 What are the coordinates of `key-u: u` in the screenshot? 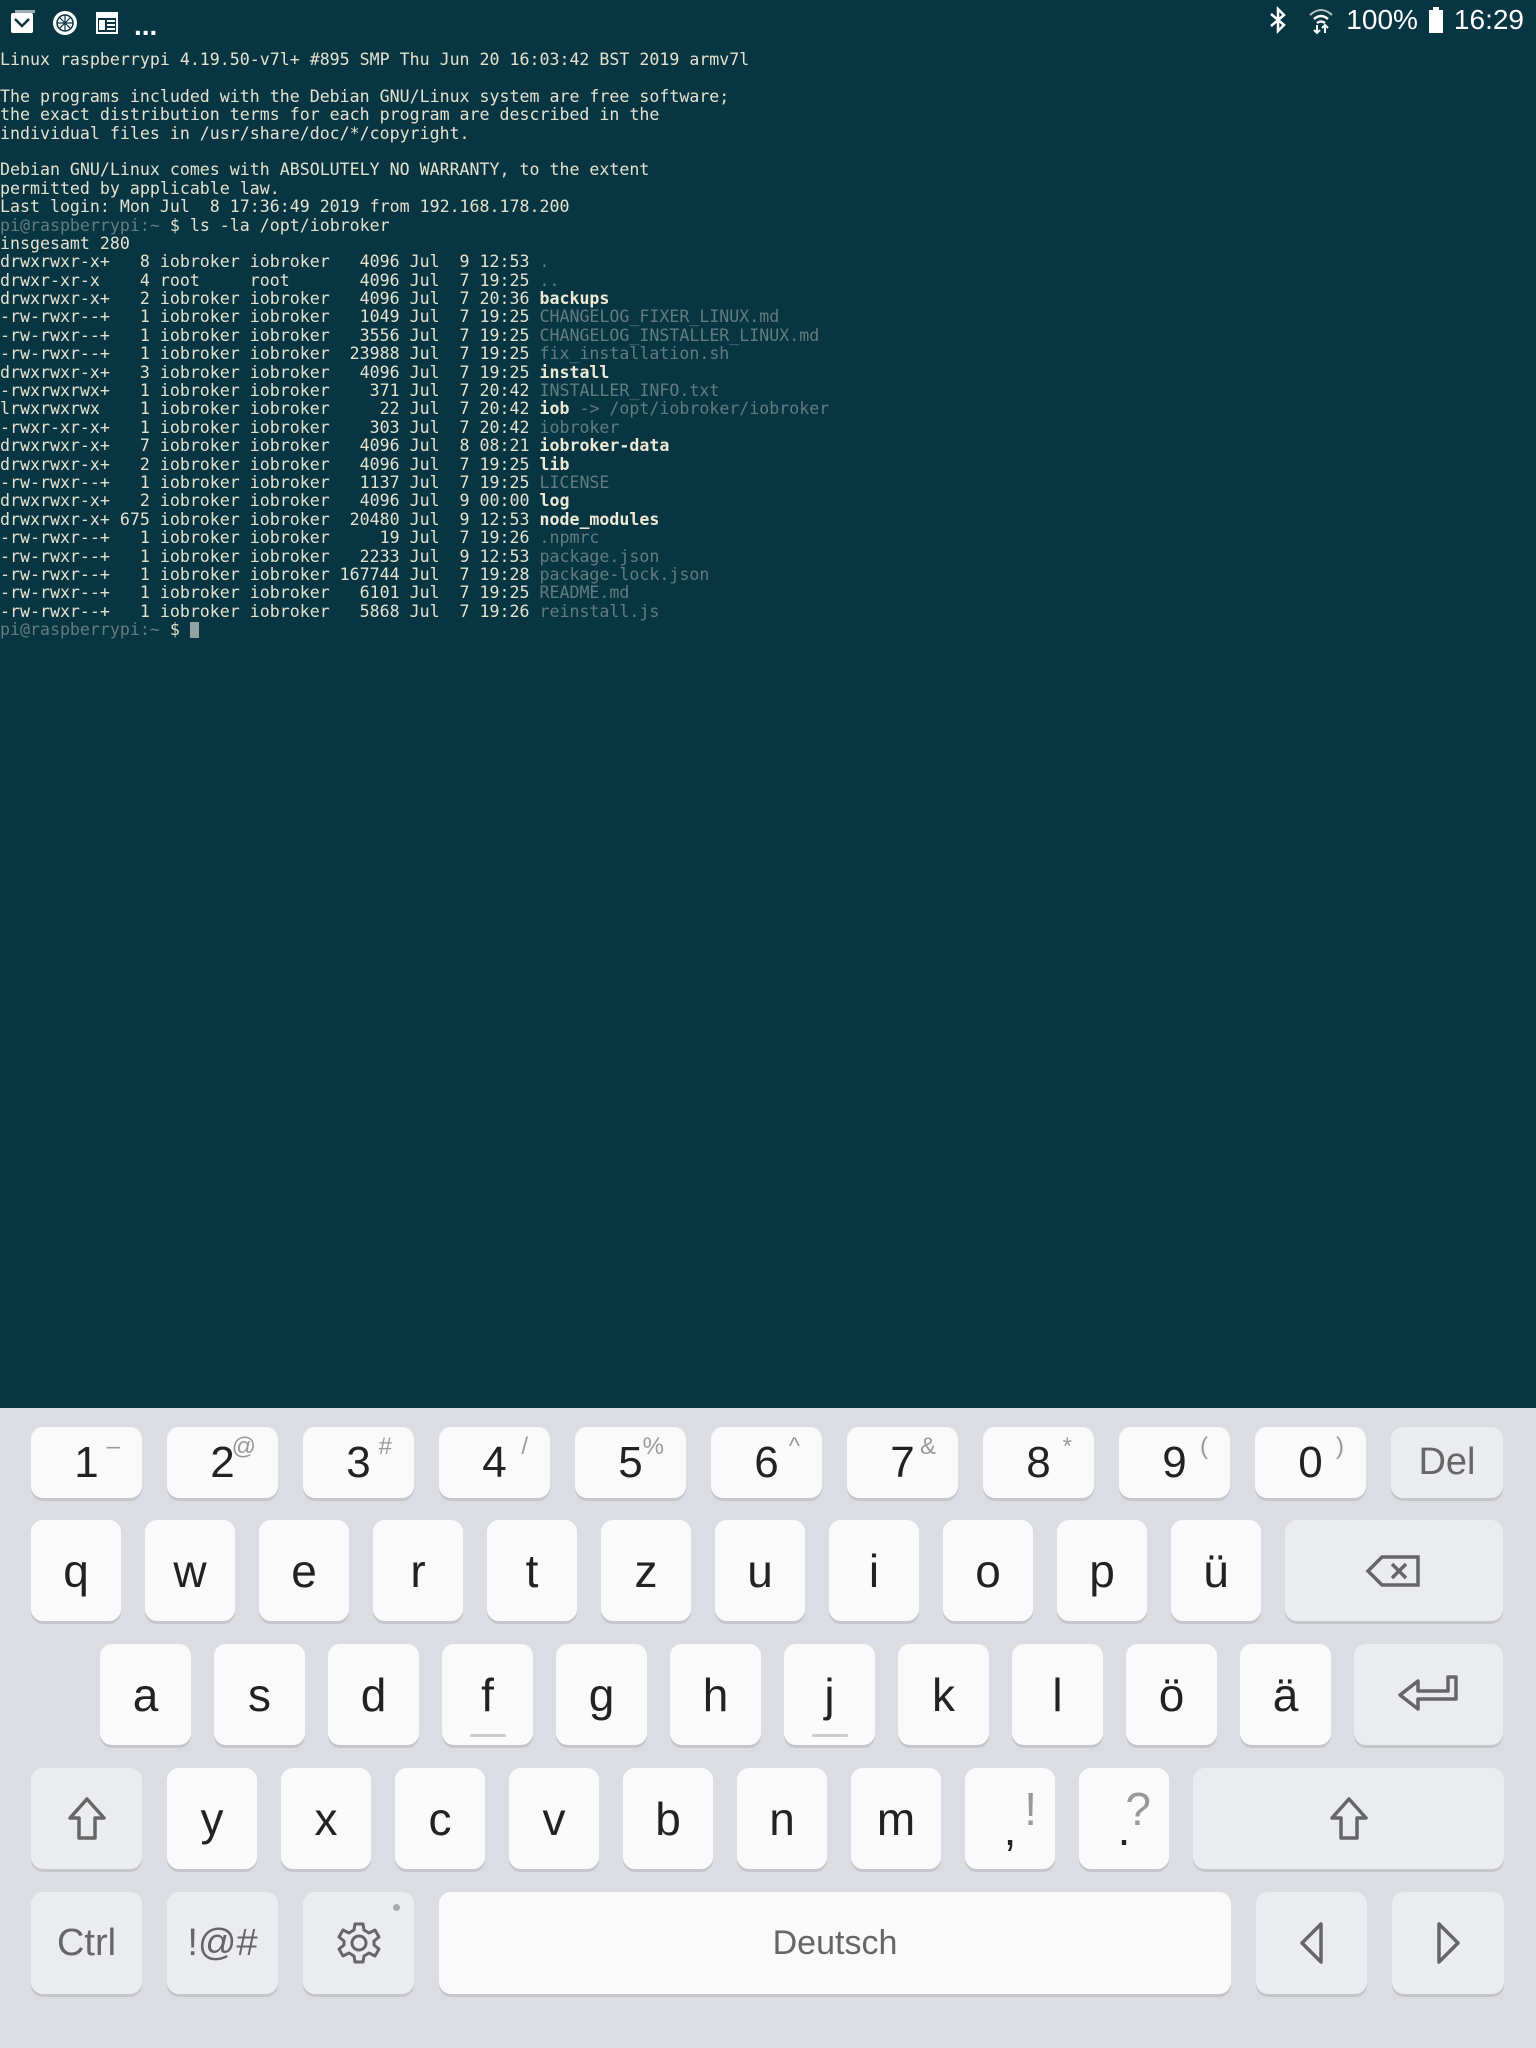 It's located at (760, 1570).